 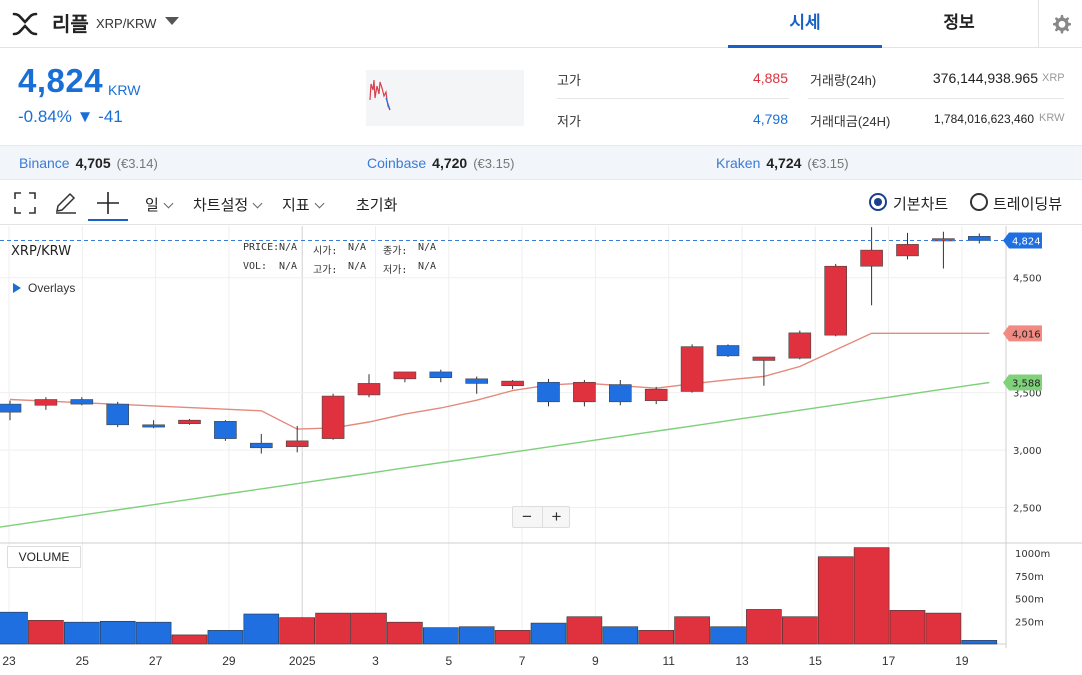 I want to click on high-value: 4,885, so click(x=770, y=78).